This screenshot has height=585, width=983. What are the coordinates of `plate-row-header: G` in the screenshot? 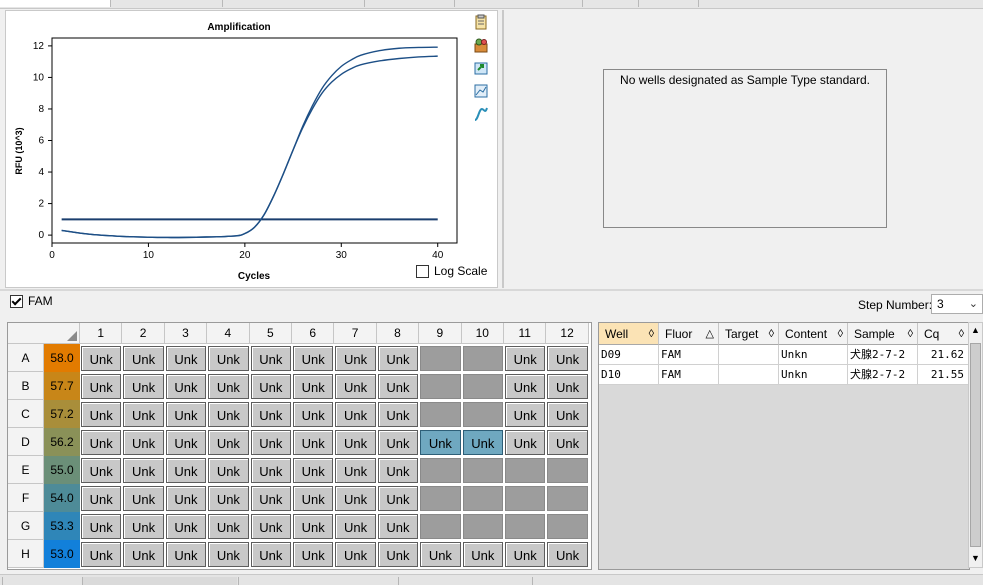 It's located at (26, 526).